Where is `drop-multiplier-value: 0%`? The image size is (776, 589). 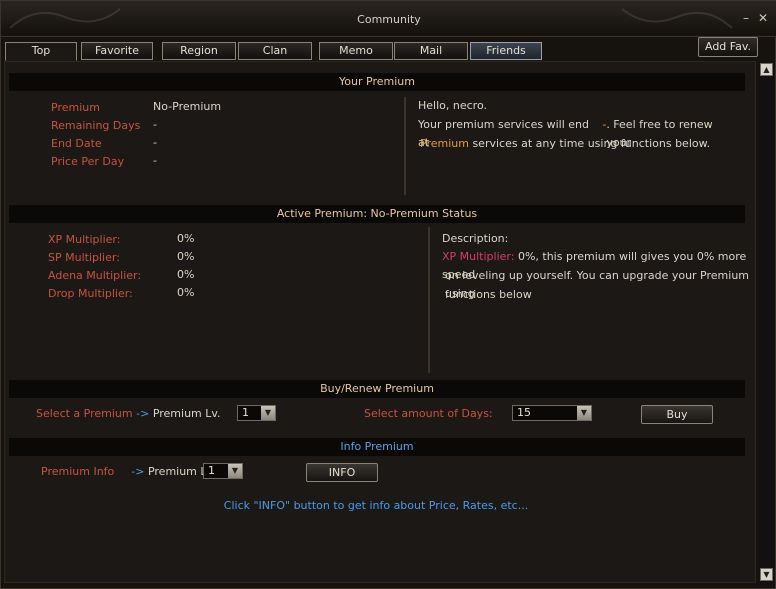
drop-multiplier-value: 0% is located at coordinates (186, 292).